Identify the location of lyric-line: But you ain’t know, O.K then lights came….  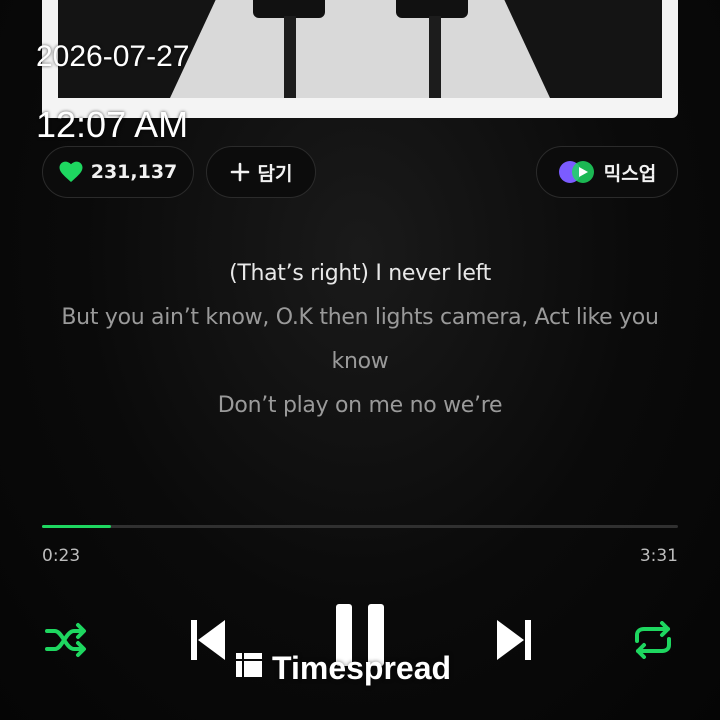
(360, 339).